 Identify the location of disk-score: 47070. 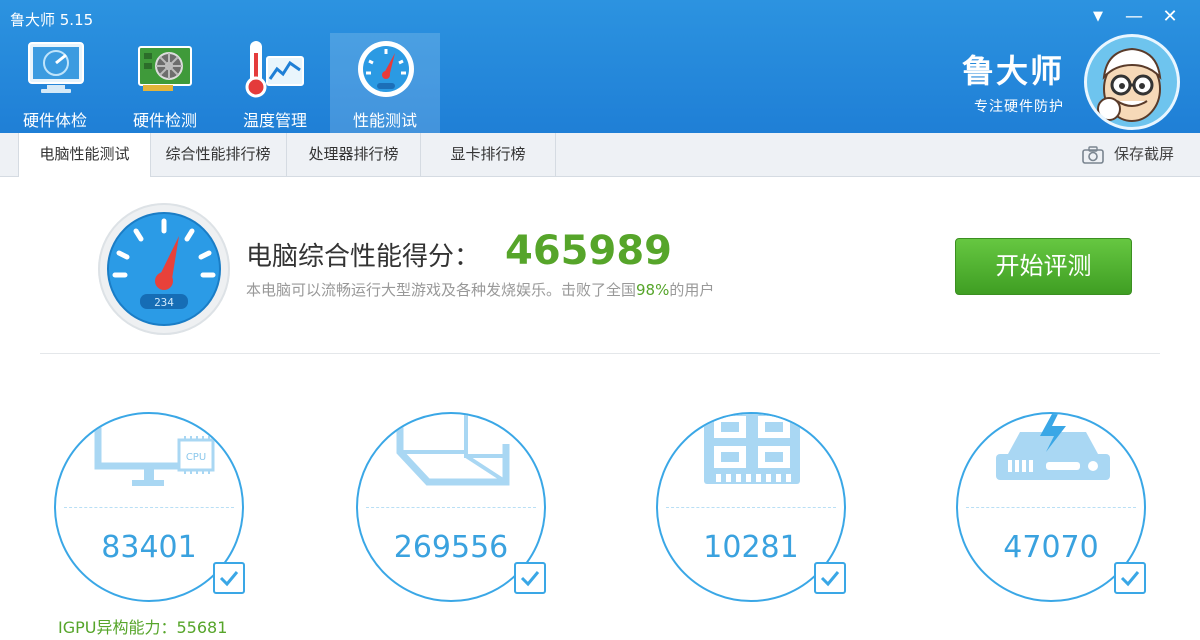
(1051, 547).